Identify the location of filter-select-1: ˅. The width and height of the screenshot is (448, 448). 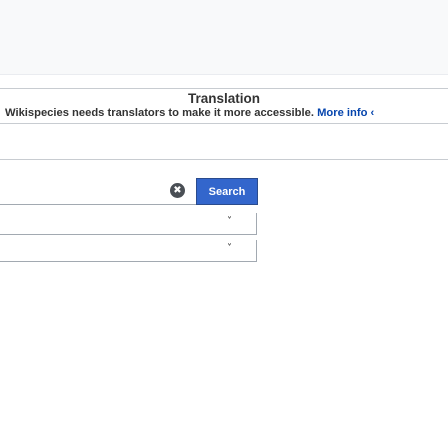
(128, 224).